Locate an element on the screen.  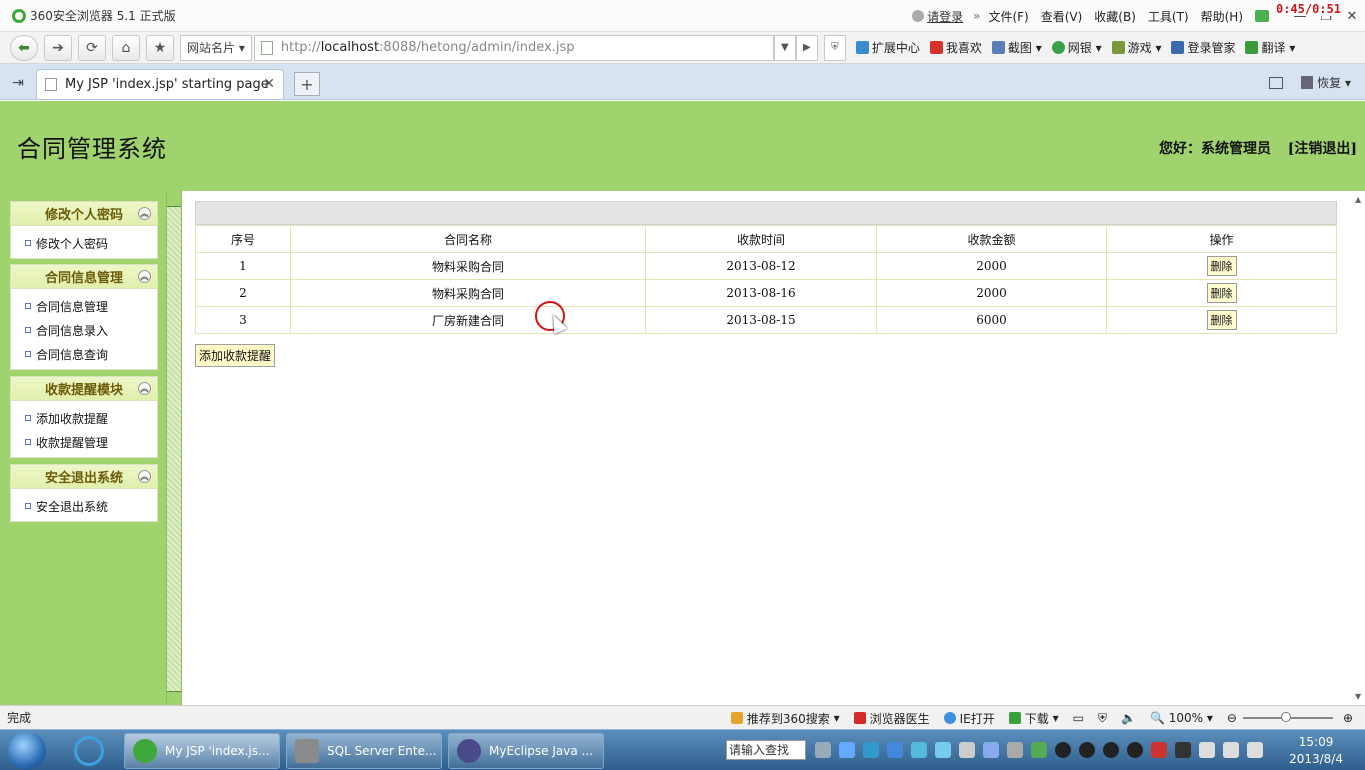
status-shield-icon: ⛨ is located at coordinates (1102, 718).